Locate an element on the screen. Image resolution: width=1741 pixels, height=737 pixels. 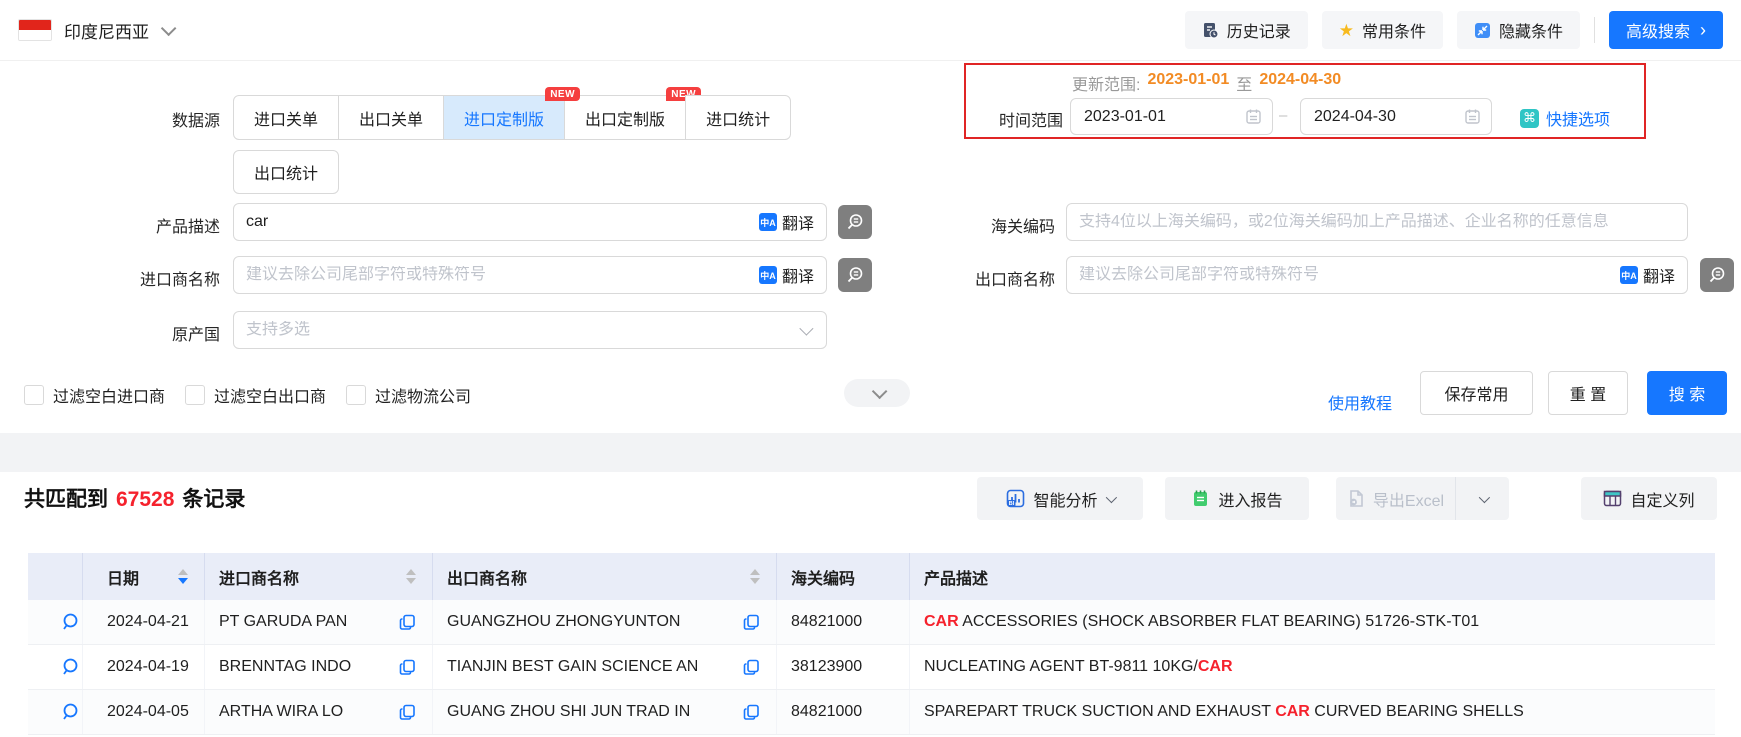
new-badge: NEW is located at coordinates (563, 94).